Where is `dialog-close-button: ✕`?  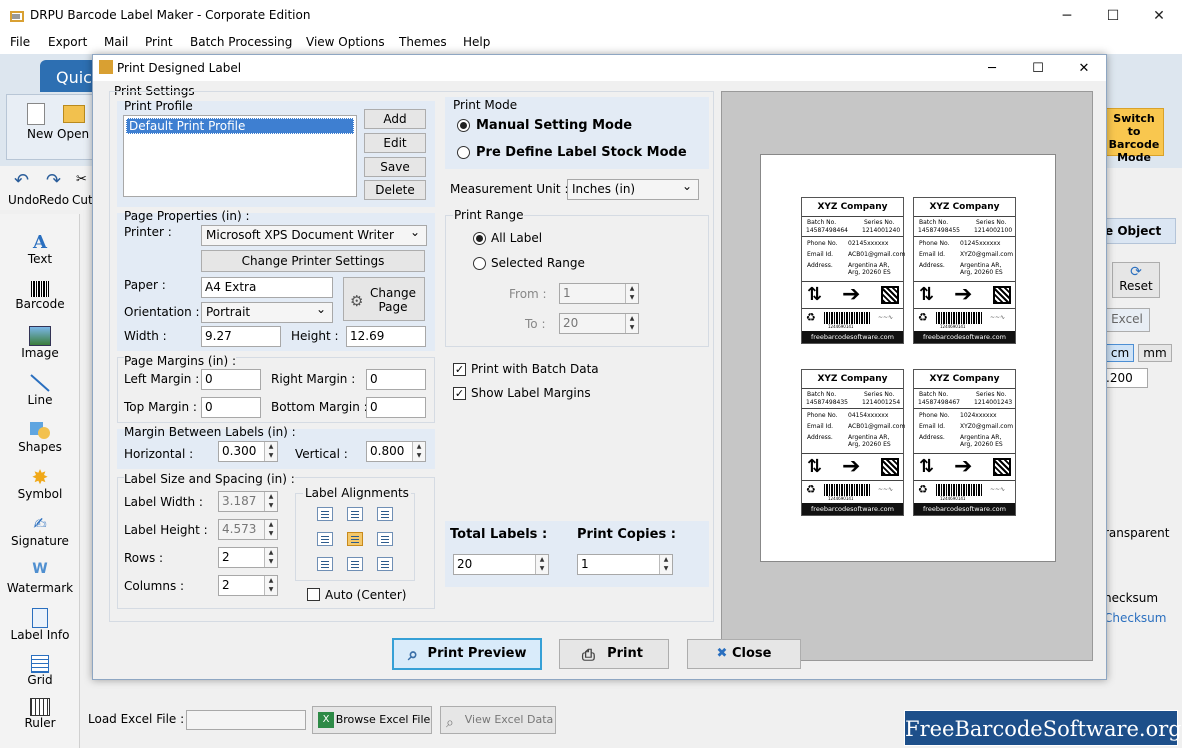
dialog-close-button: ✕ is located at coordinates (1084, 68).